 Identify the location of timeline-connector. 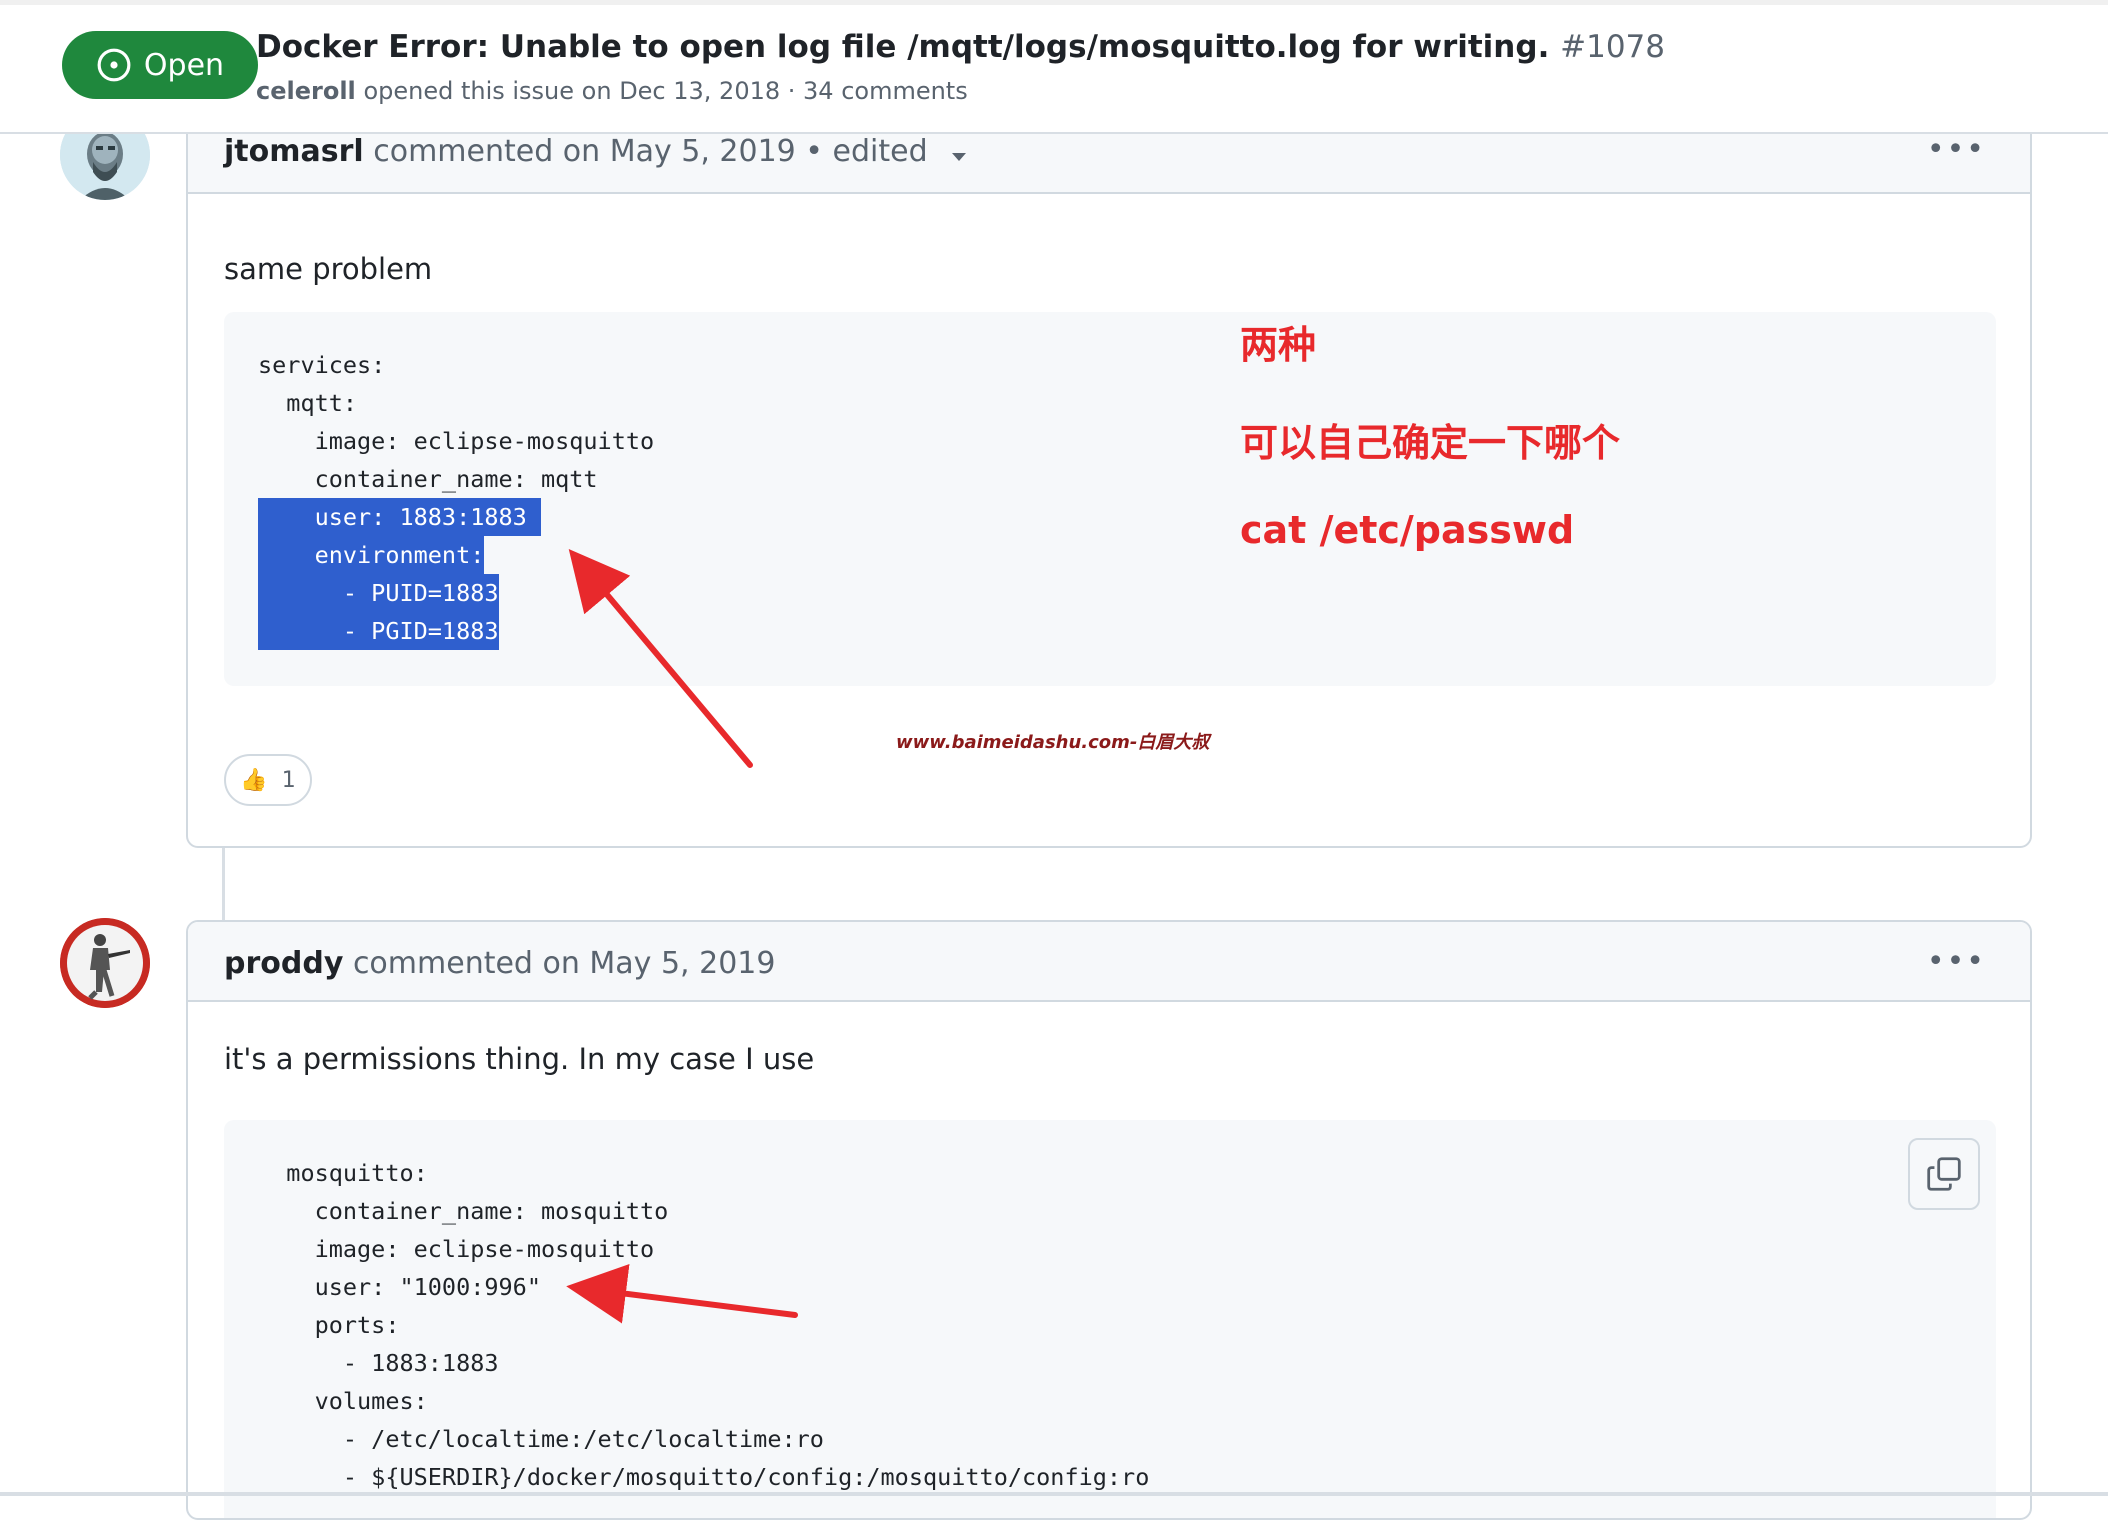
(223, 880).